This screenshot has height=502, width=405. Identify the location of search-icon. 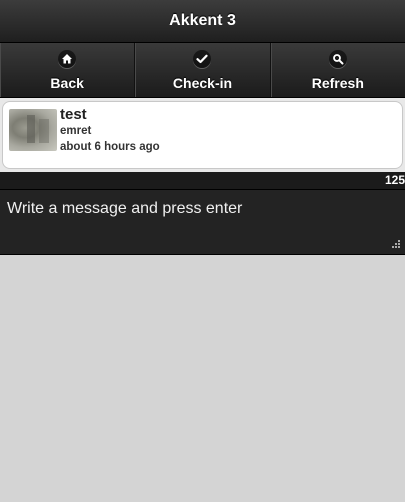
(337, 59).